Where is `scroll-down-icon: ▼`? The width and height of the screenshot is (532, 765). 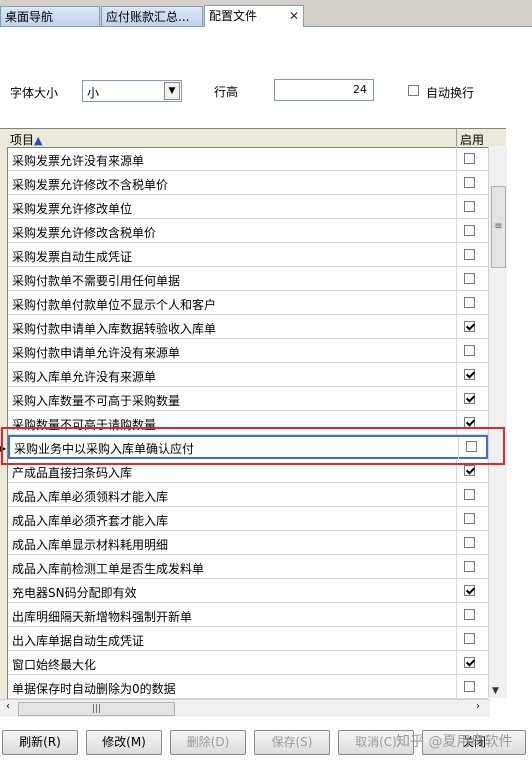 scroll-down-icon: ▼ is located at coordinates (495, 691).